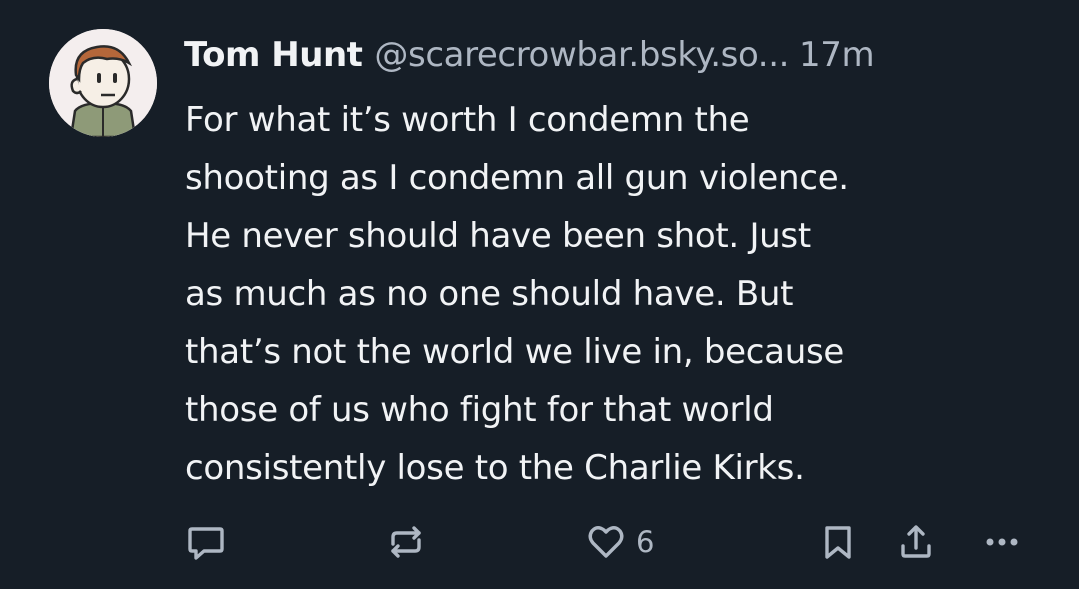 This screenshot has width=1079, height=589. I want to click on author-name: Tom Hunt, so click(273, 55).